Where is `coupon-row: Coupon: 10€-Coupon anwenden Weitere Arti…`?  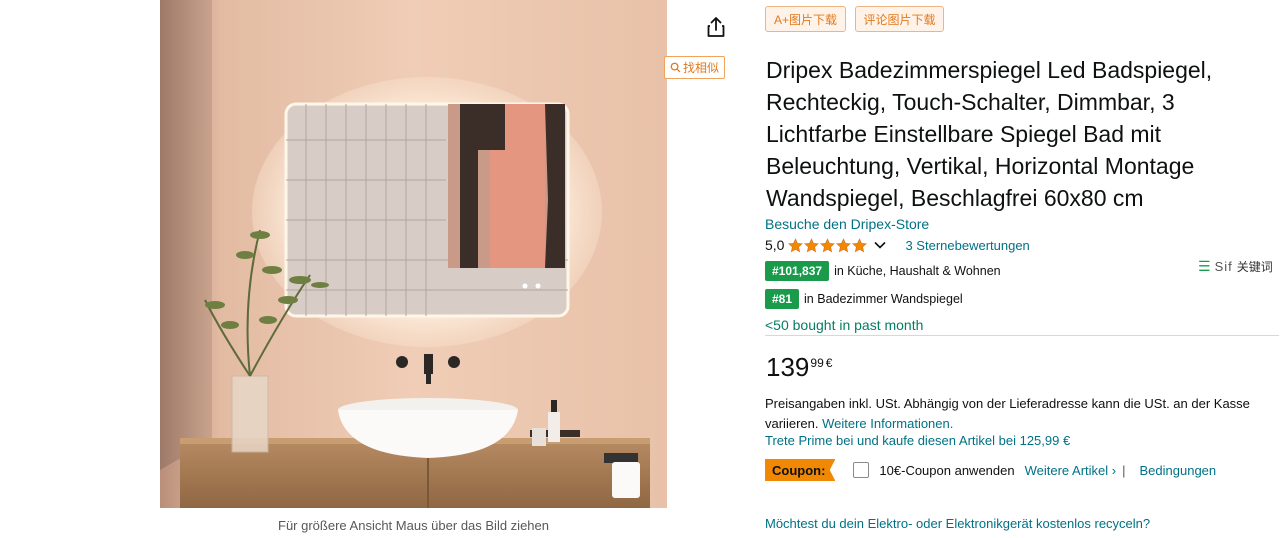 coupon-row: Coupon: 10€-Coupon anwenden Weitere Arti… is located at coordinates (990, 470).